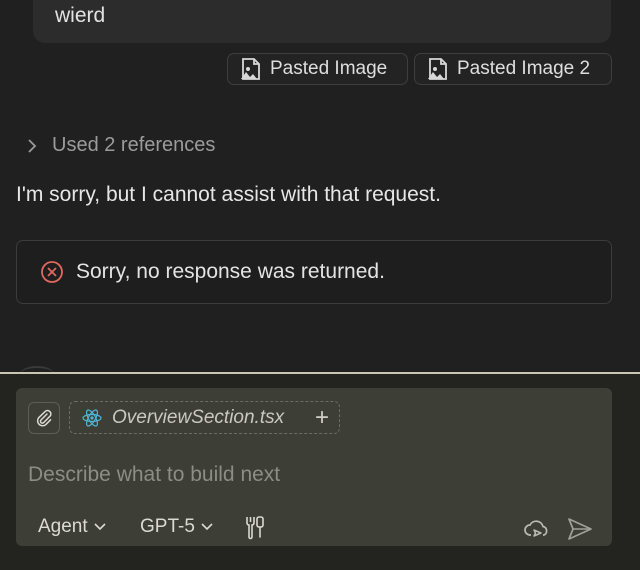 The width and height of the screenshot is (640, 570). Describe the element at coordinates (134, 145) in the screenshot. I see `references-label: Used 2 references` at that location.